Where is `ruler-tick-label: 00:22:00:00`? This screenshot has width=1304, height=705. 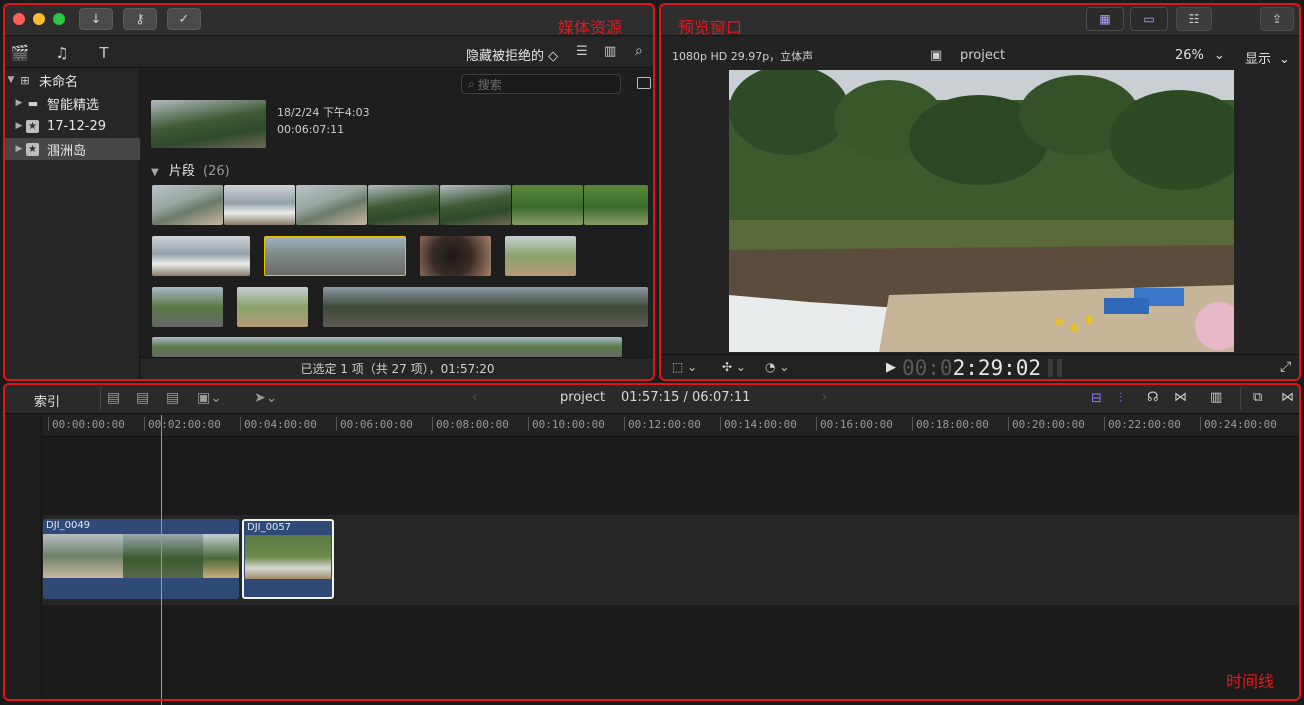
ruler-tick-label: 00:22:00:00 is located at coordinates (1142, 424).